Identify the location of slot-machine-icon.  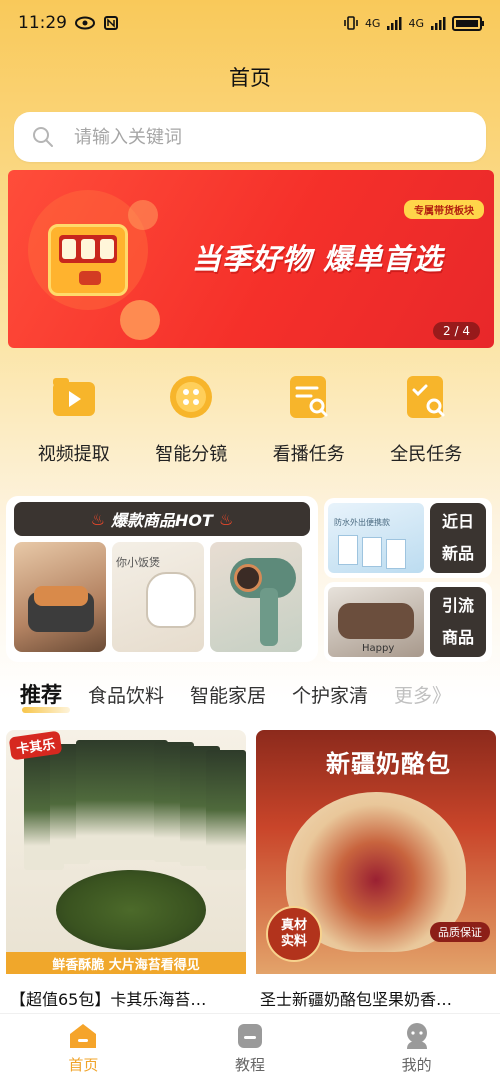
(88, 260).